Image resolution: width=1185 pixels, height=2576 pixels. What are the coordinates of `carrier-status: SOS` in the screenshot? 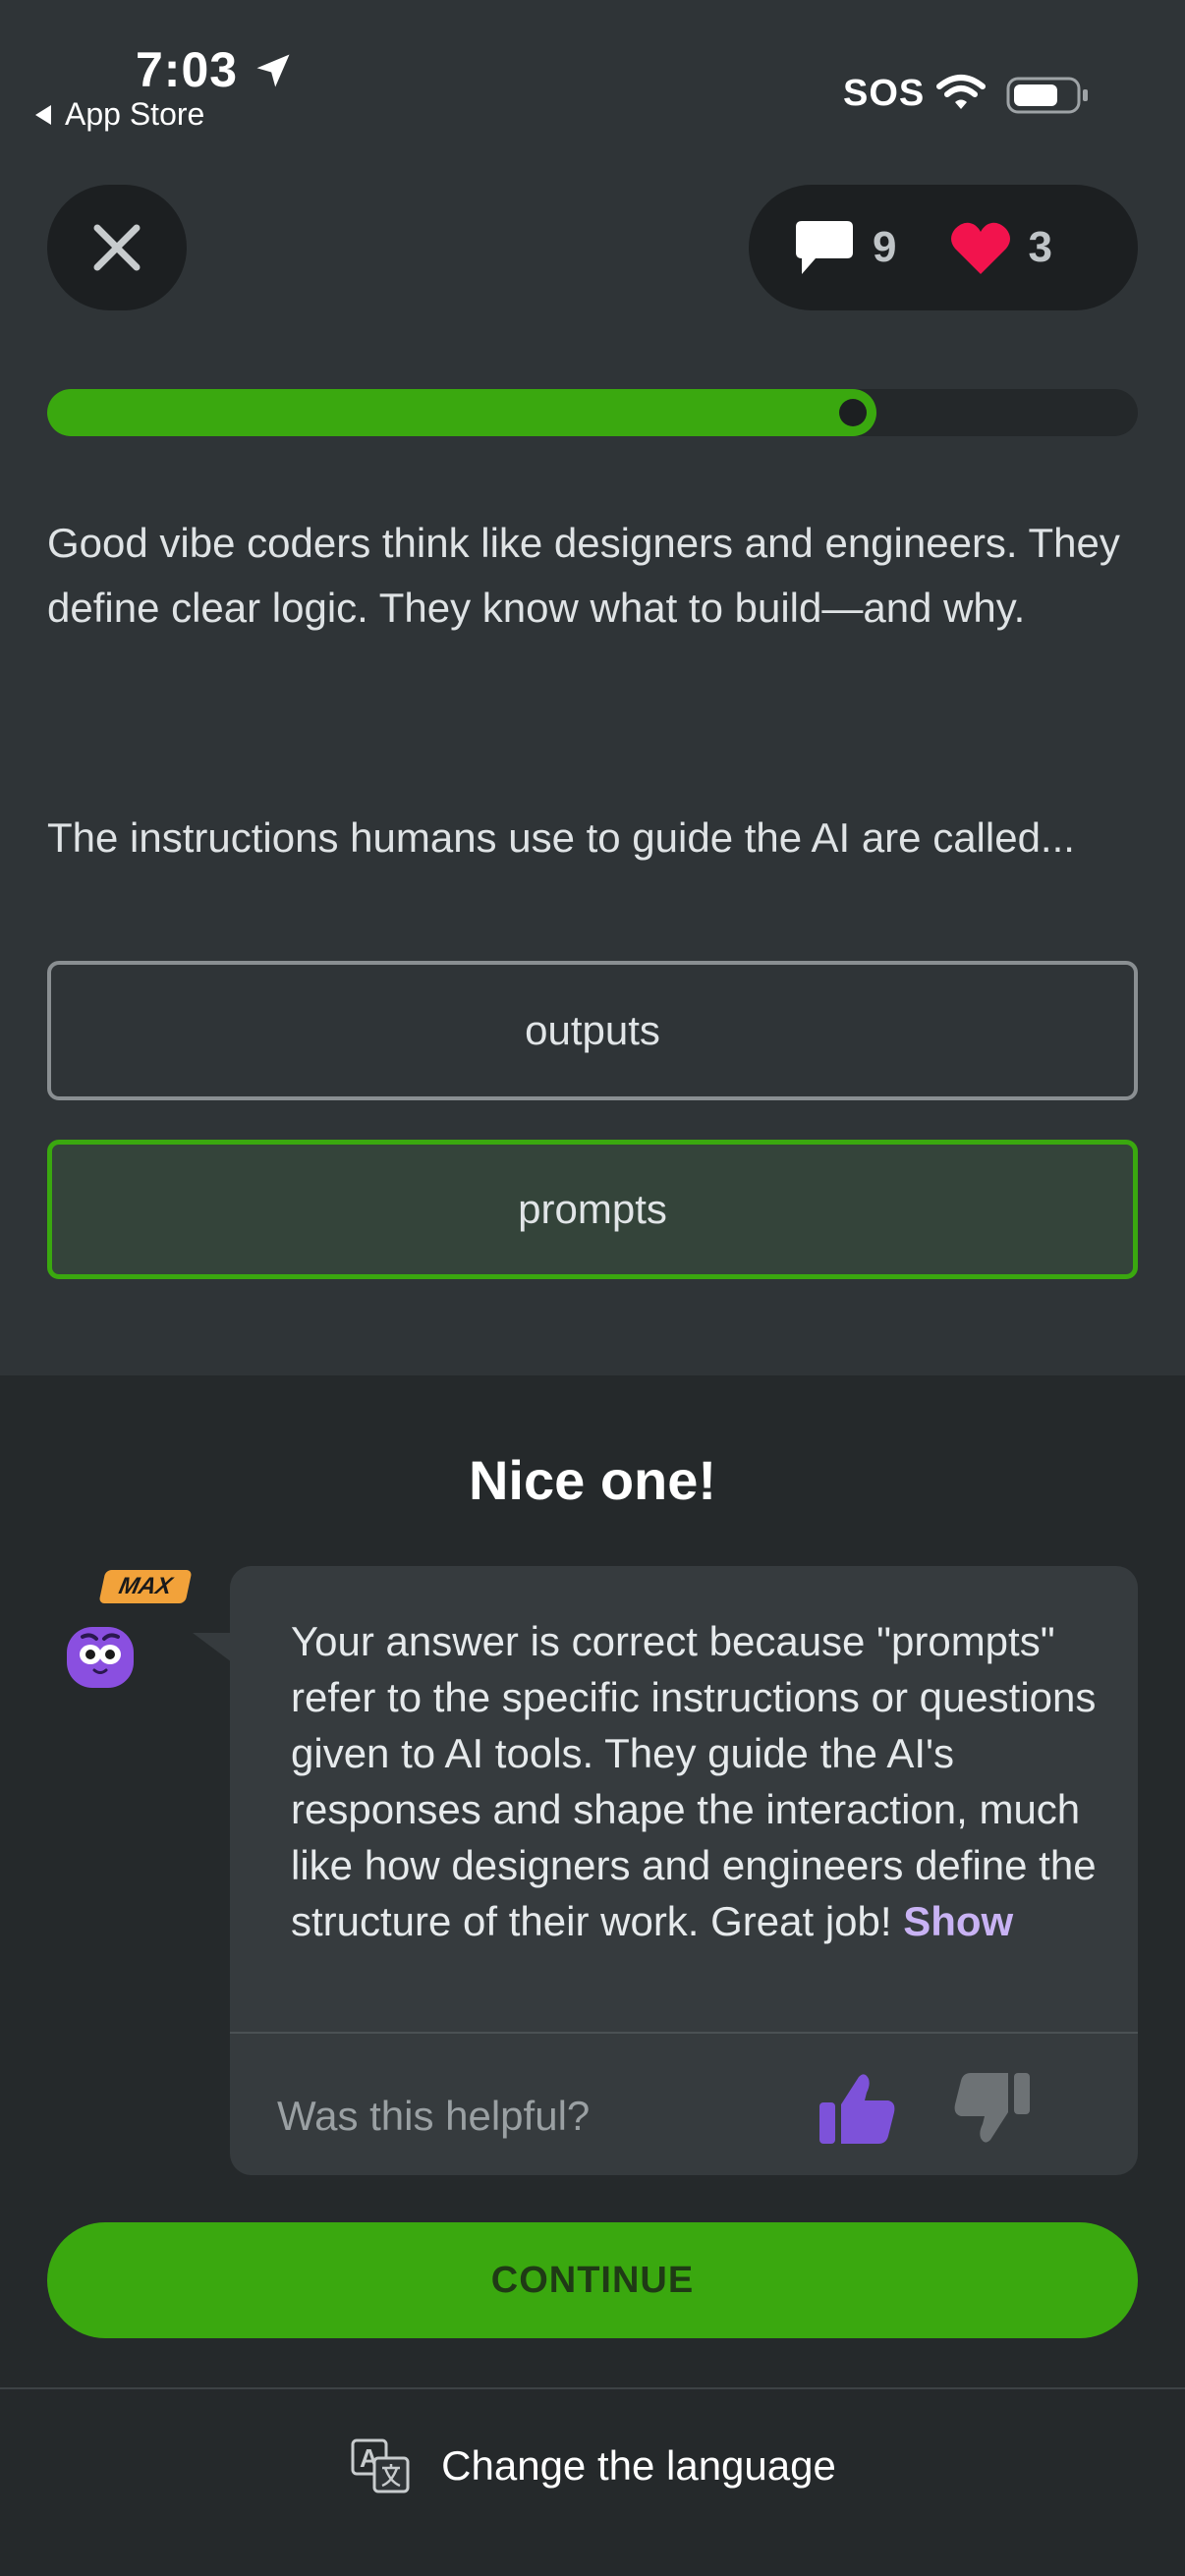 It's located at (885, 93).